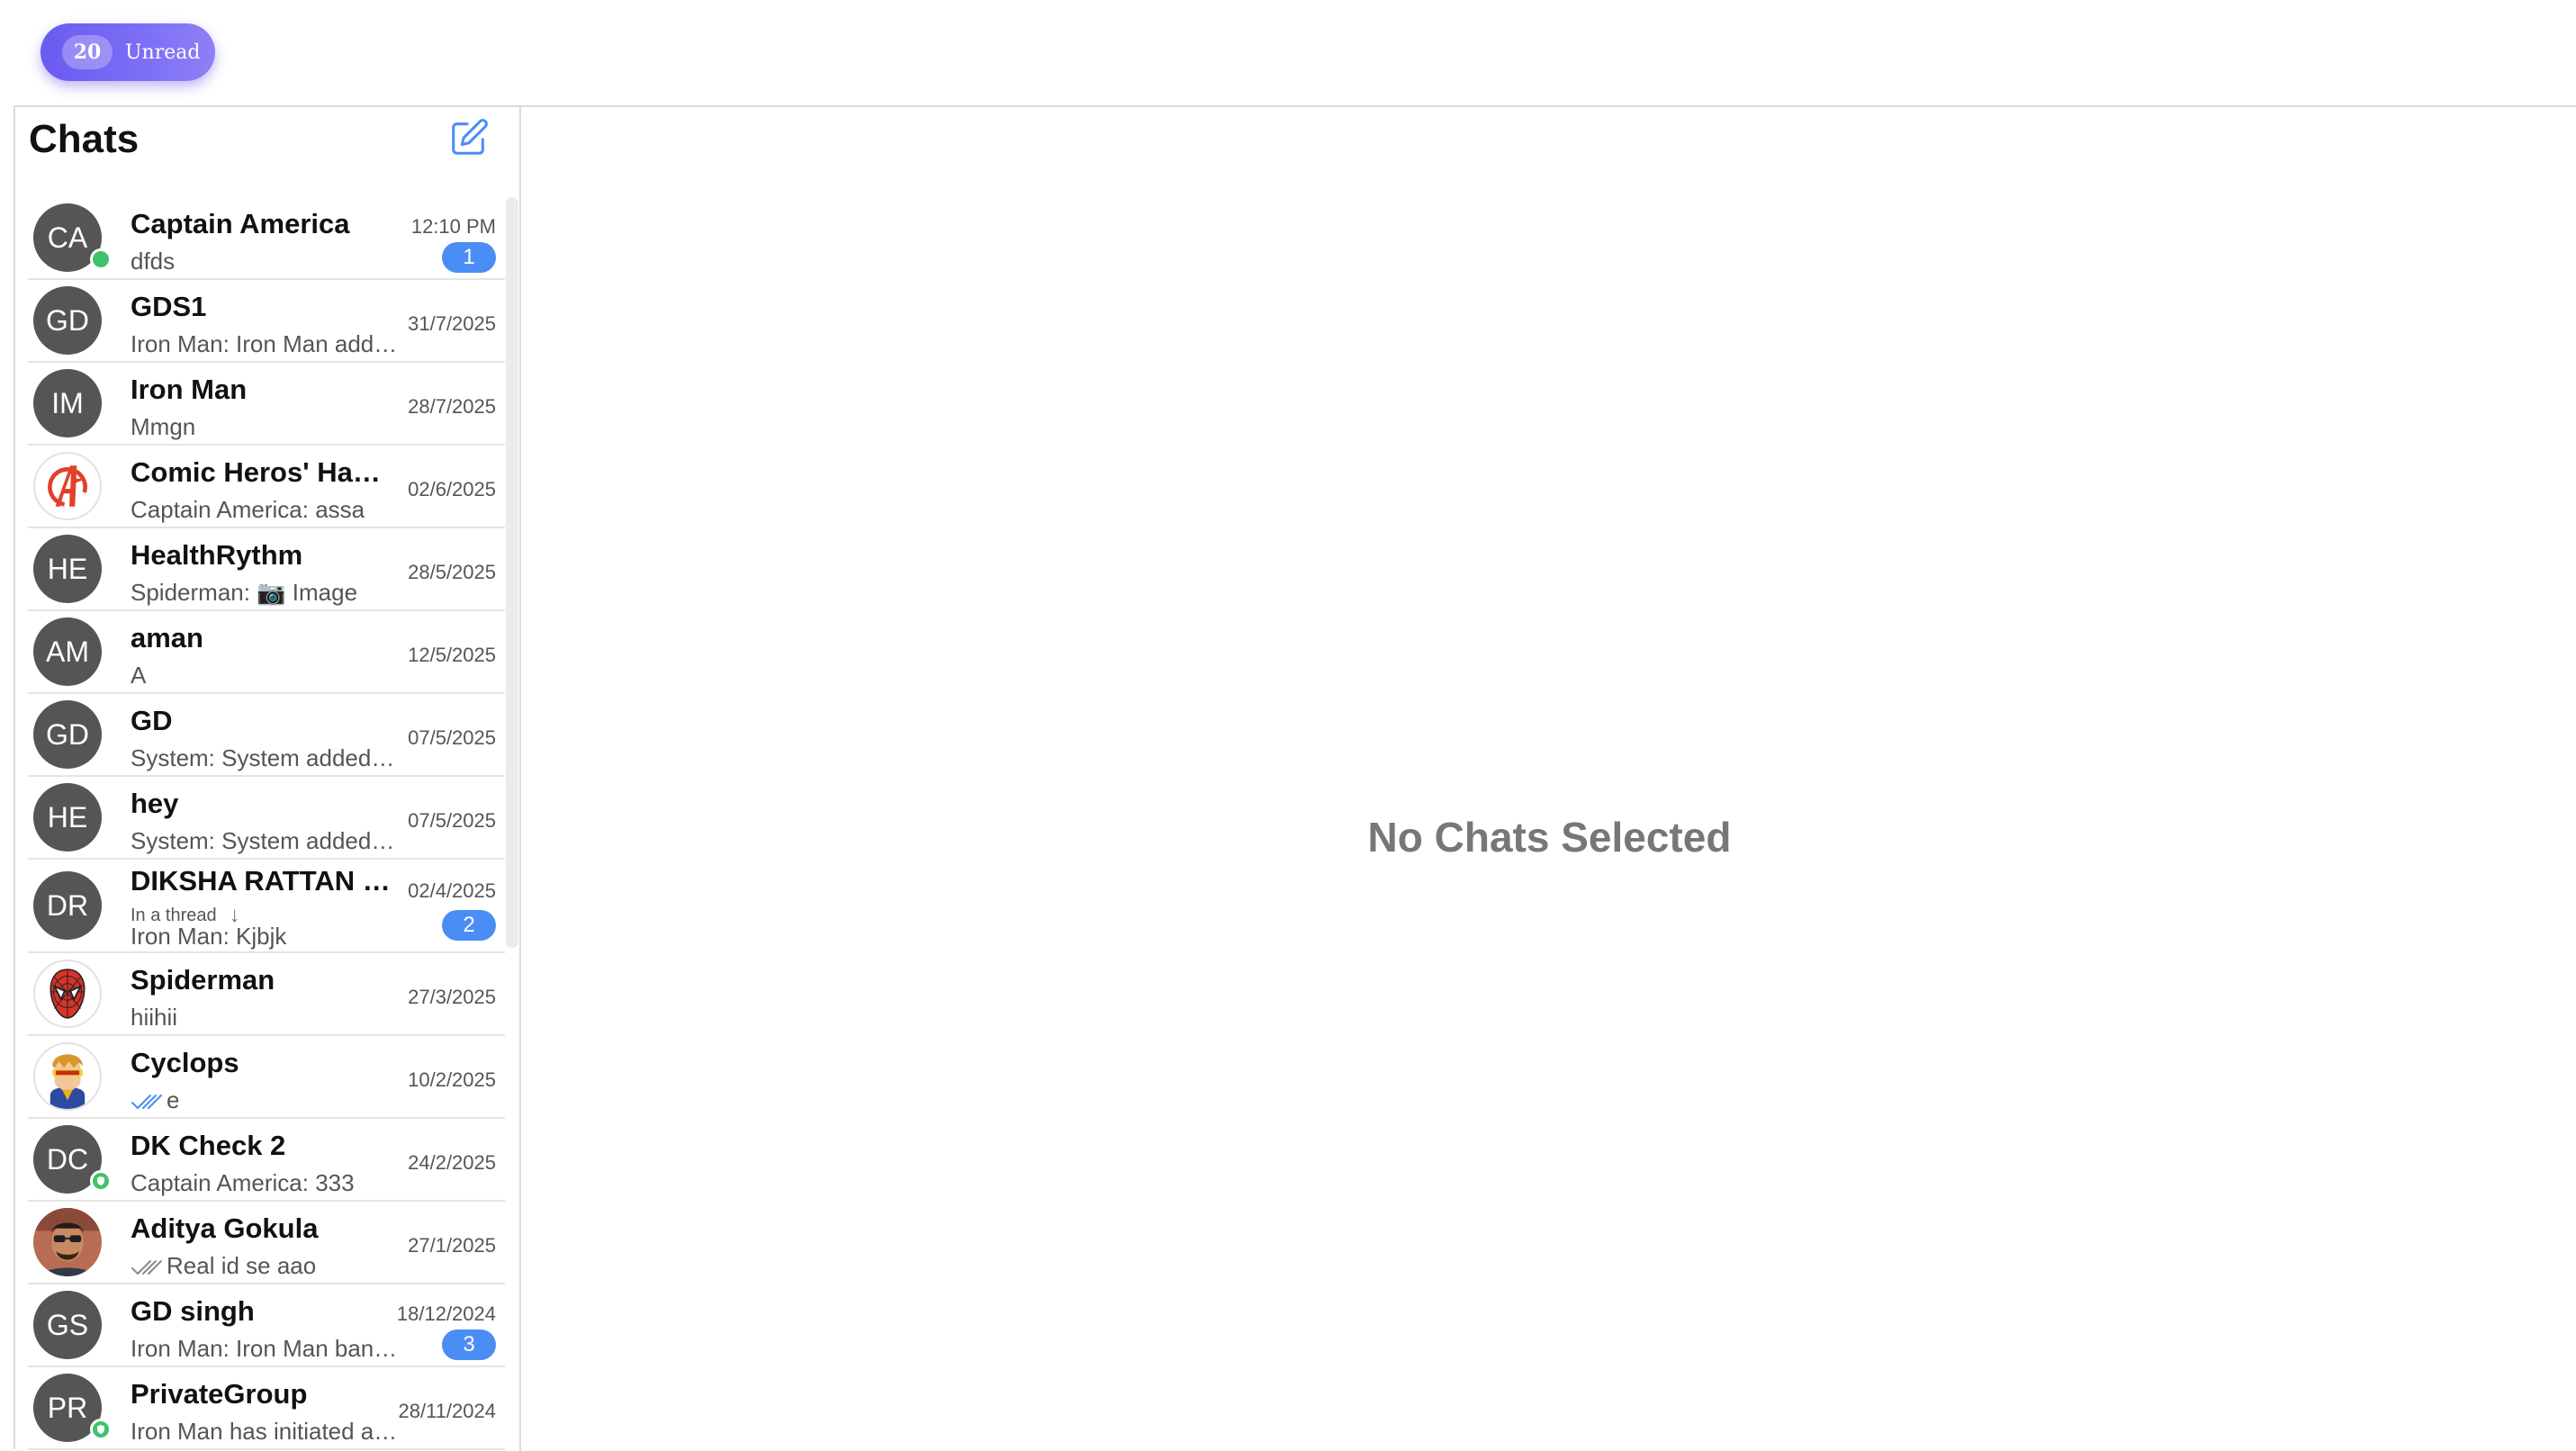 The image size is (2576, 1451). I want to click on chat-preview: Iron Man: Iron Man added Spiderman, so click(266, 344).